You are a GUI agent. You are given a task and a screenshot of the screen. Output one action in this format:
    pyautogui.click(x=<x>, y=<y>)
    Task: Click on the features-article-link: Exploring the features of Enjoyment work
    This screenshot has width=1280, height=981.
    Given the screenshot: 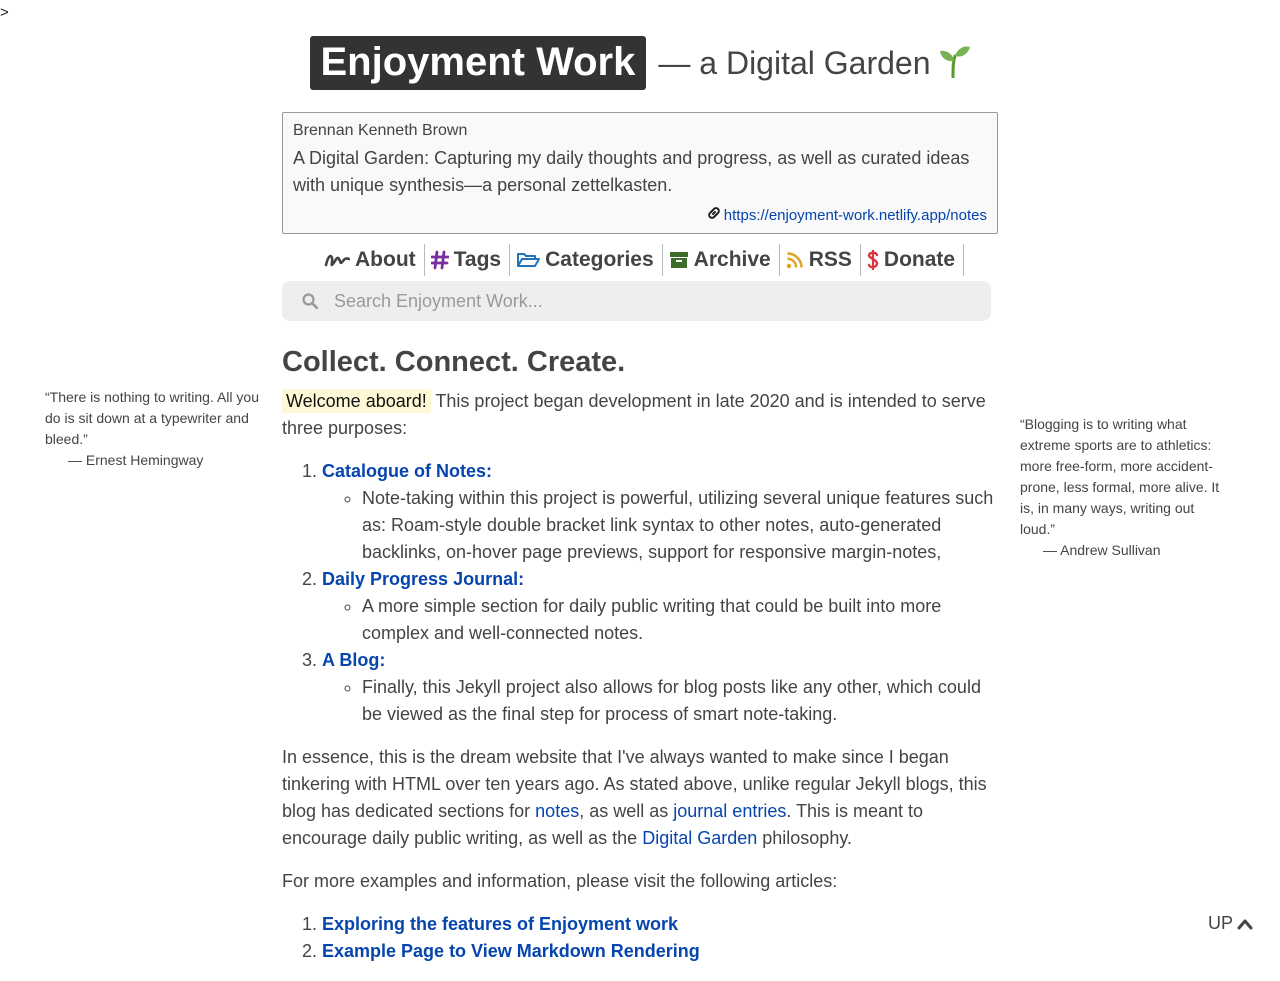 What is the action you would take?
    pyautogui.click(x=500, y=924)
    